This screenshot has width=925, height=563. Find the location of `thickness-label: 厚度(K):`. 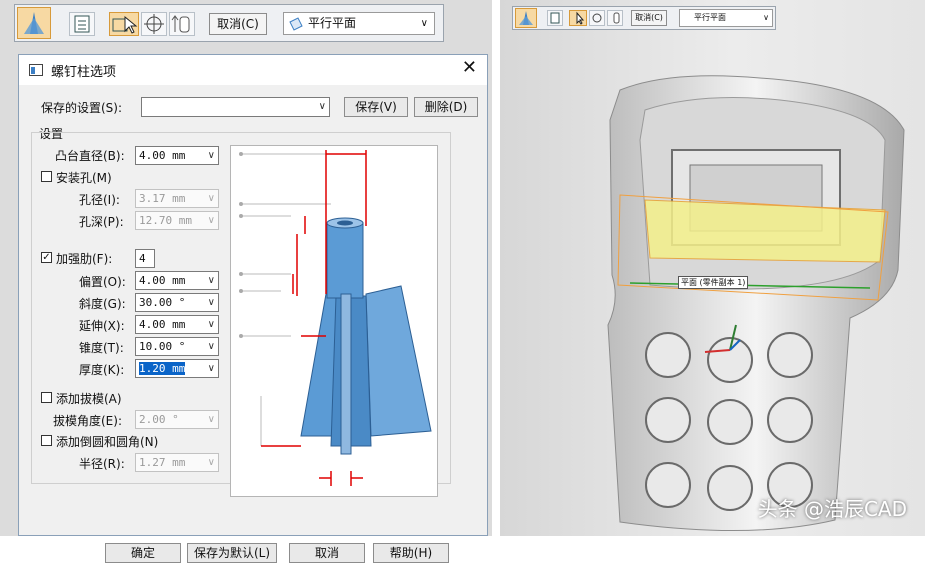

thickness-label: 厚度(K): is located at coordinates (102, 370).